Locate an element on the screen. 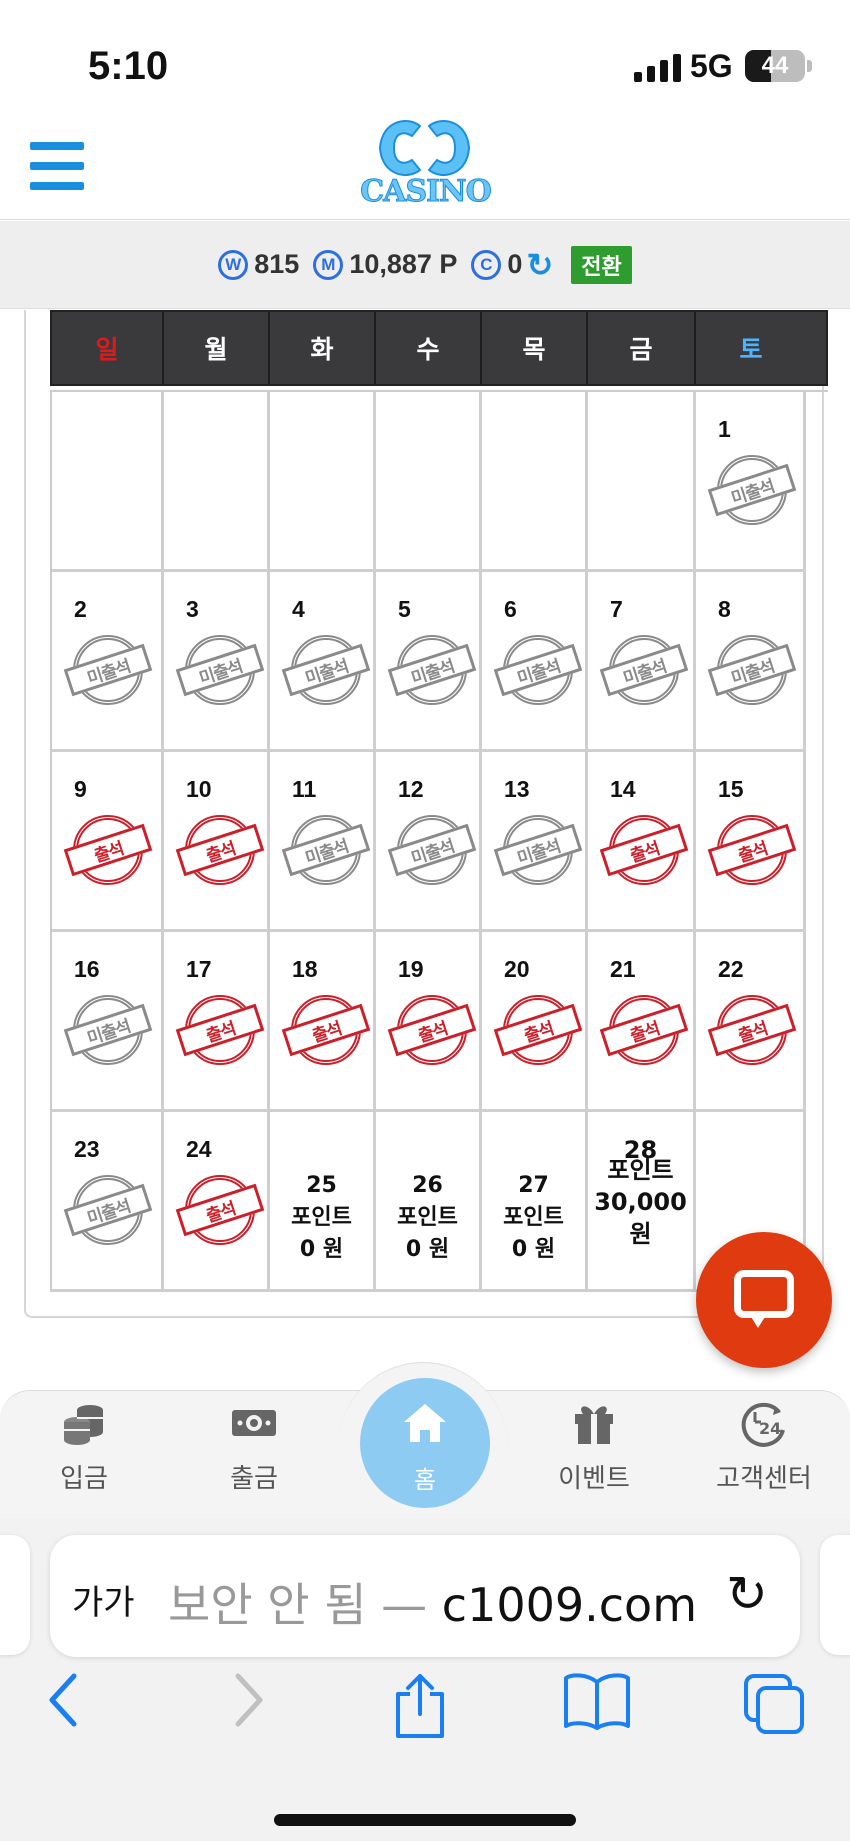 Image resolution: width=850 pixels, height=1841 pixels. weekday-header: 일월화수목금 토 is located at coordinates (439, 348).